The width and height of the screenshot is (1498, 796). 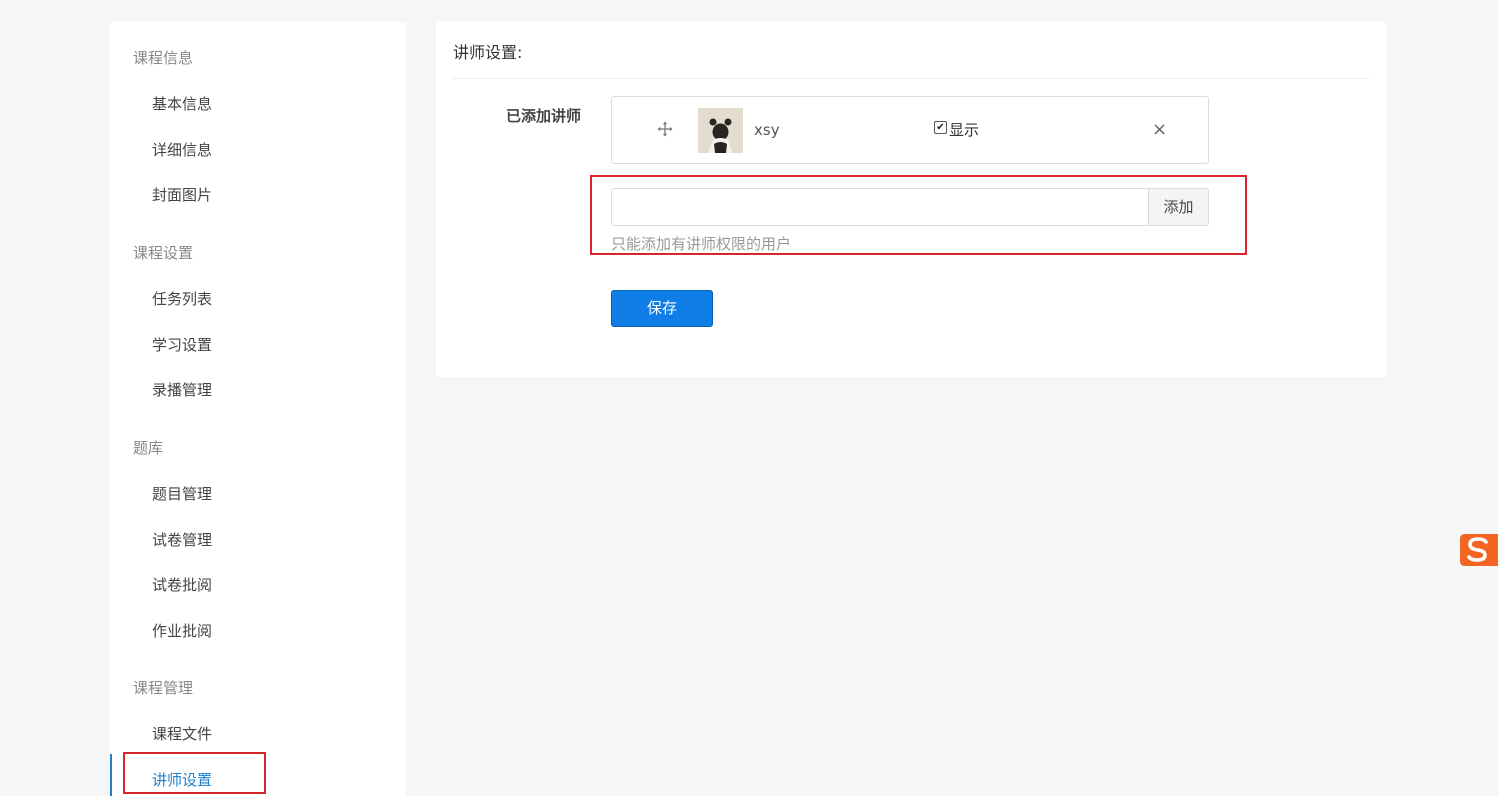 I want to click on add-teacher-help-text: 只能添加有讲师权限的用户, so click(x=701, y=244).